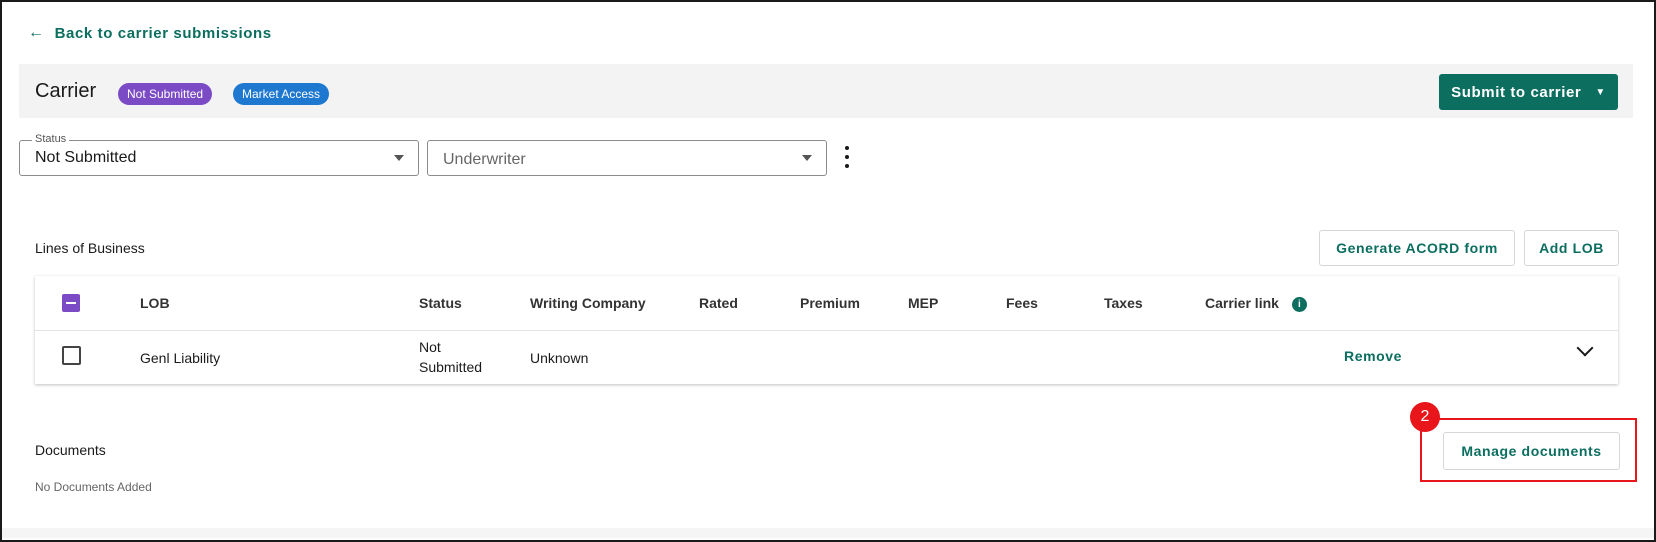 Image resolution: width=1656 pixels, height=542 pixels. What do you see at coordinates (1022, 303) in the screenshot?
I see `column-header-fees: Fees` at bounding box center [1022, 303].